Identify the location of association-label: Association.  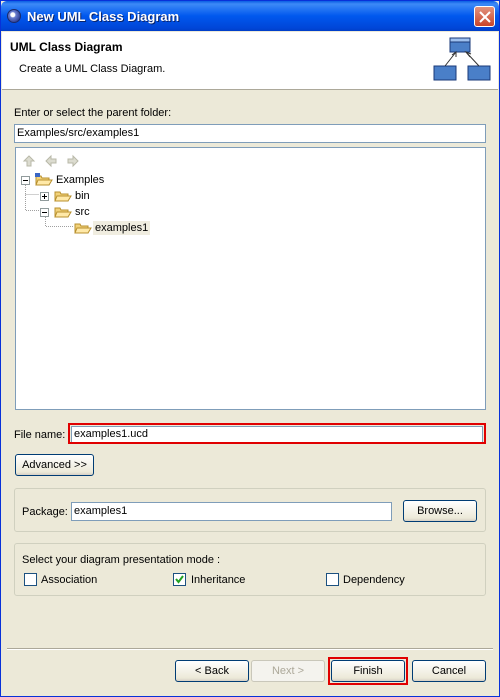
(69, 580).